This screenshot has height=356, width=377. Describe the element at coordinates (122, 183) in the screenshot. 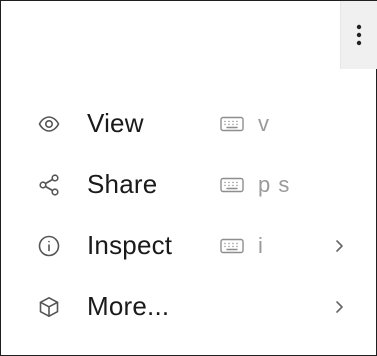

I see `menu-item-label: Share` at that location.